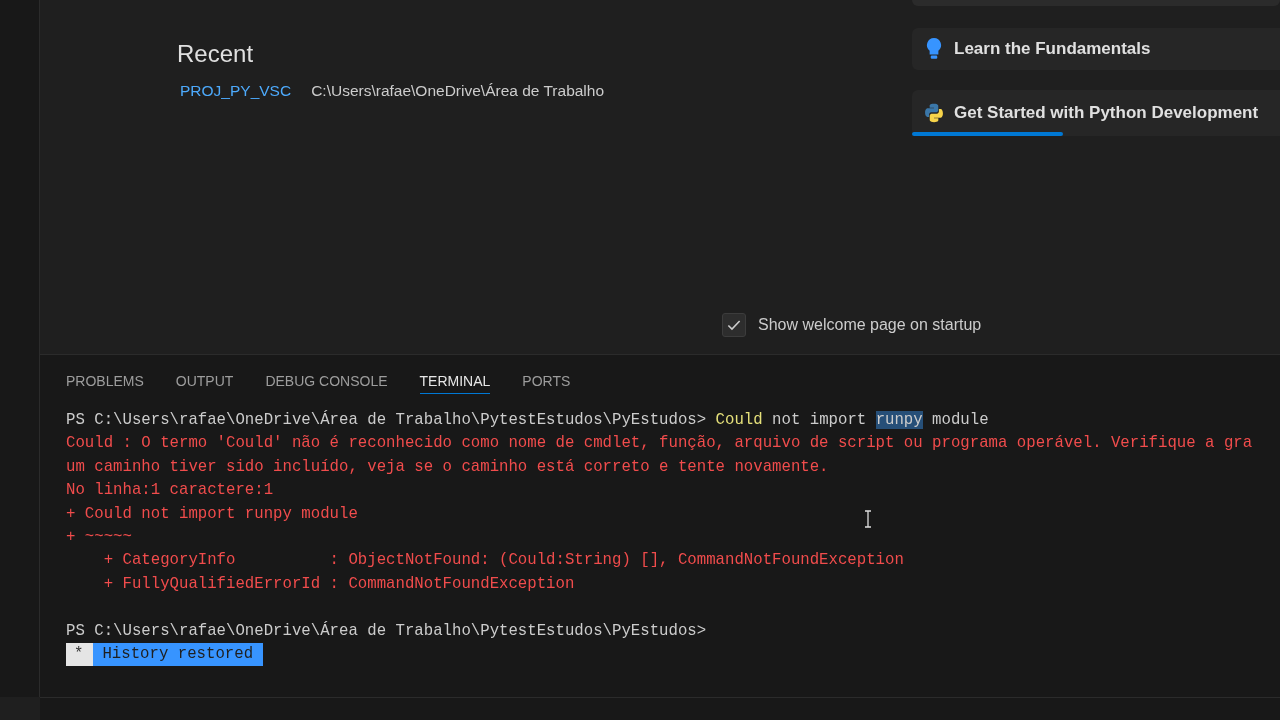 Image resolution: width=1280 pixels, height=720 pixels. I want to click on terminal-line: + Could not import runpy module, so click(212, 514).